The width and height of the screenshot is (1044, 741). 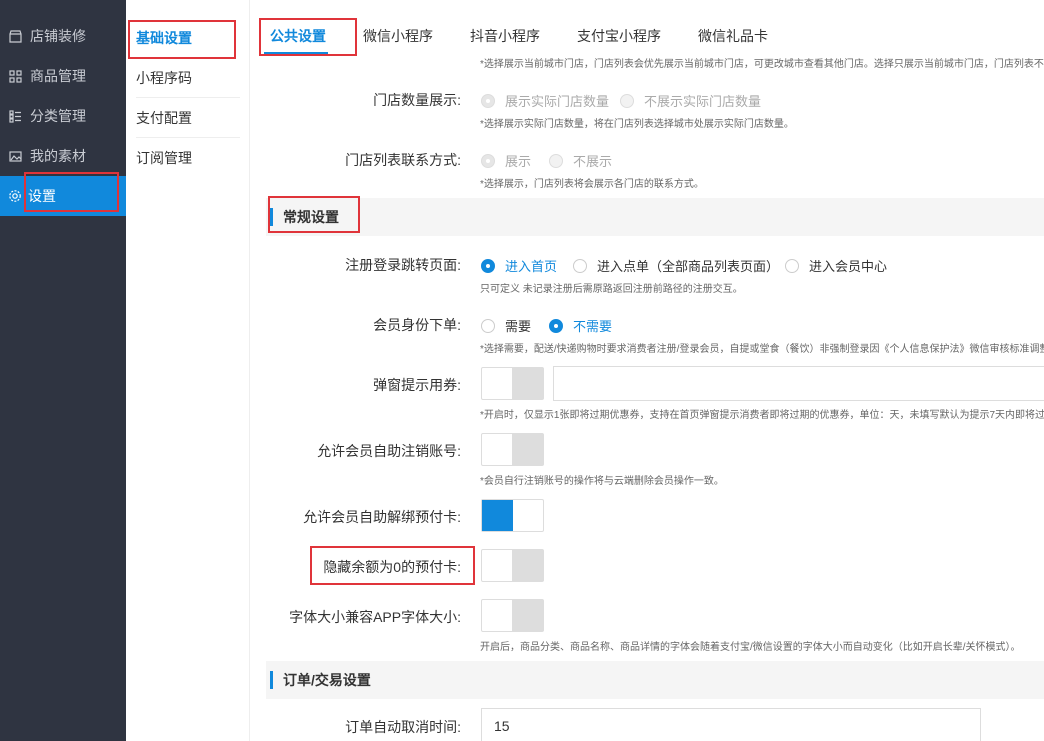 I want to click on active-tab-indicator, so click(x=296, y=53).